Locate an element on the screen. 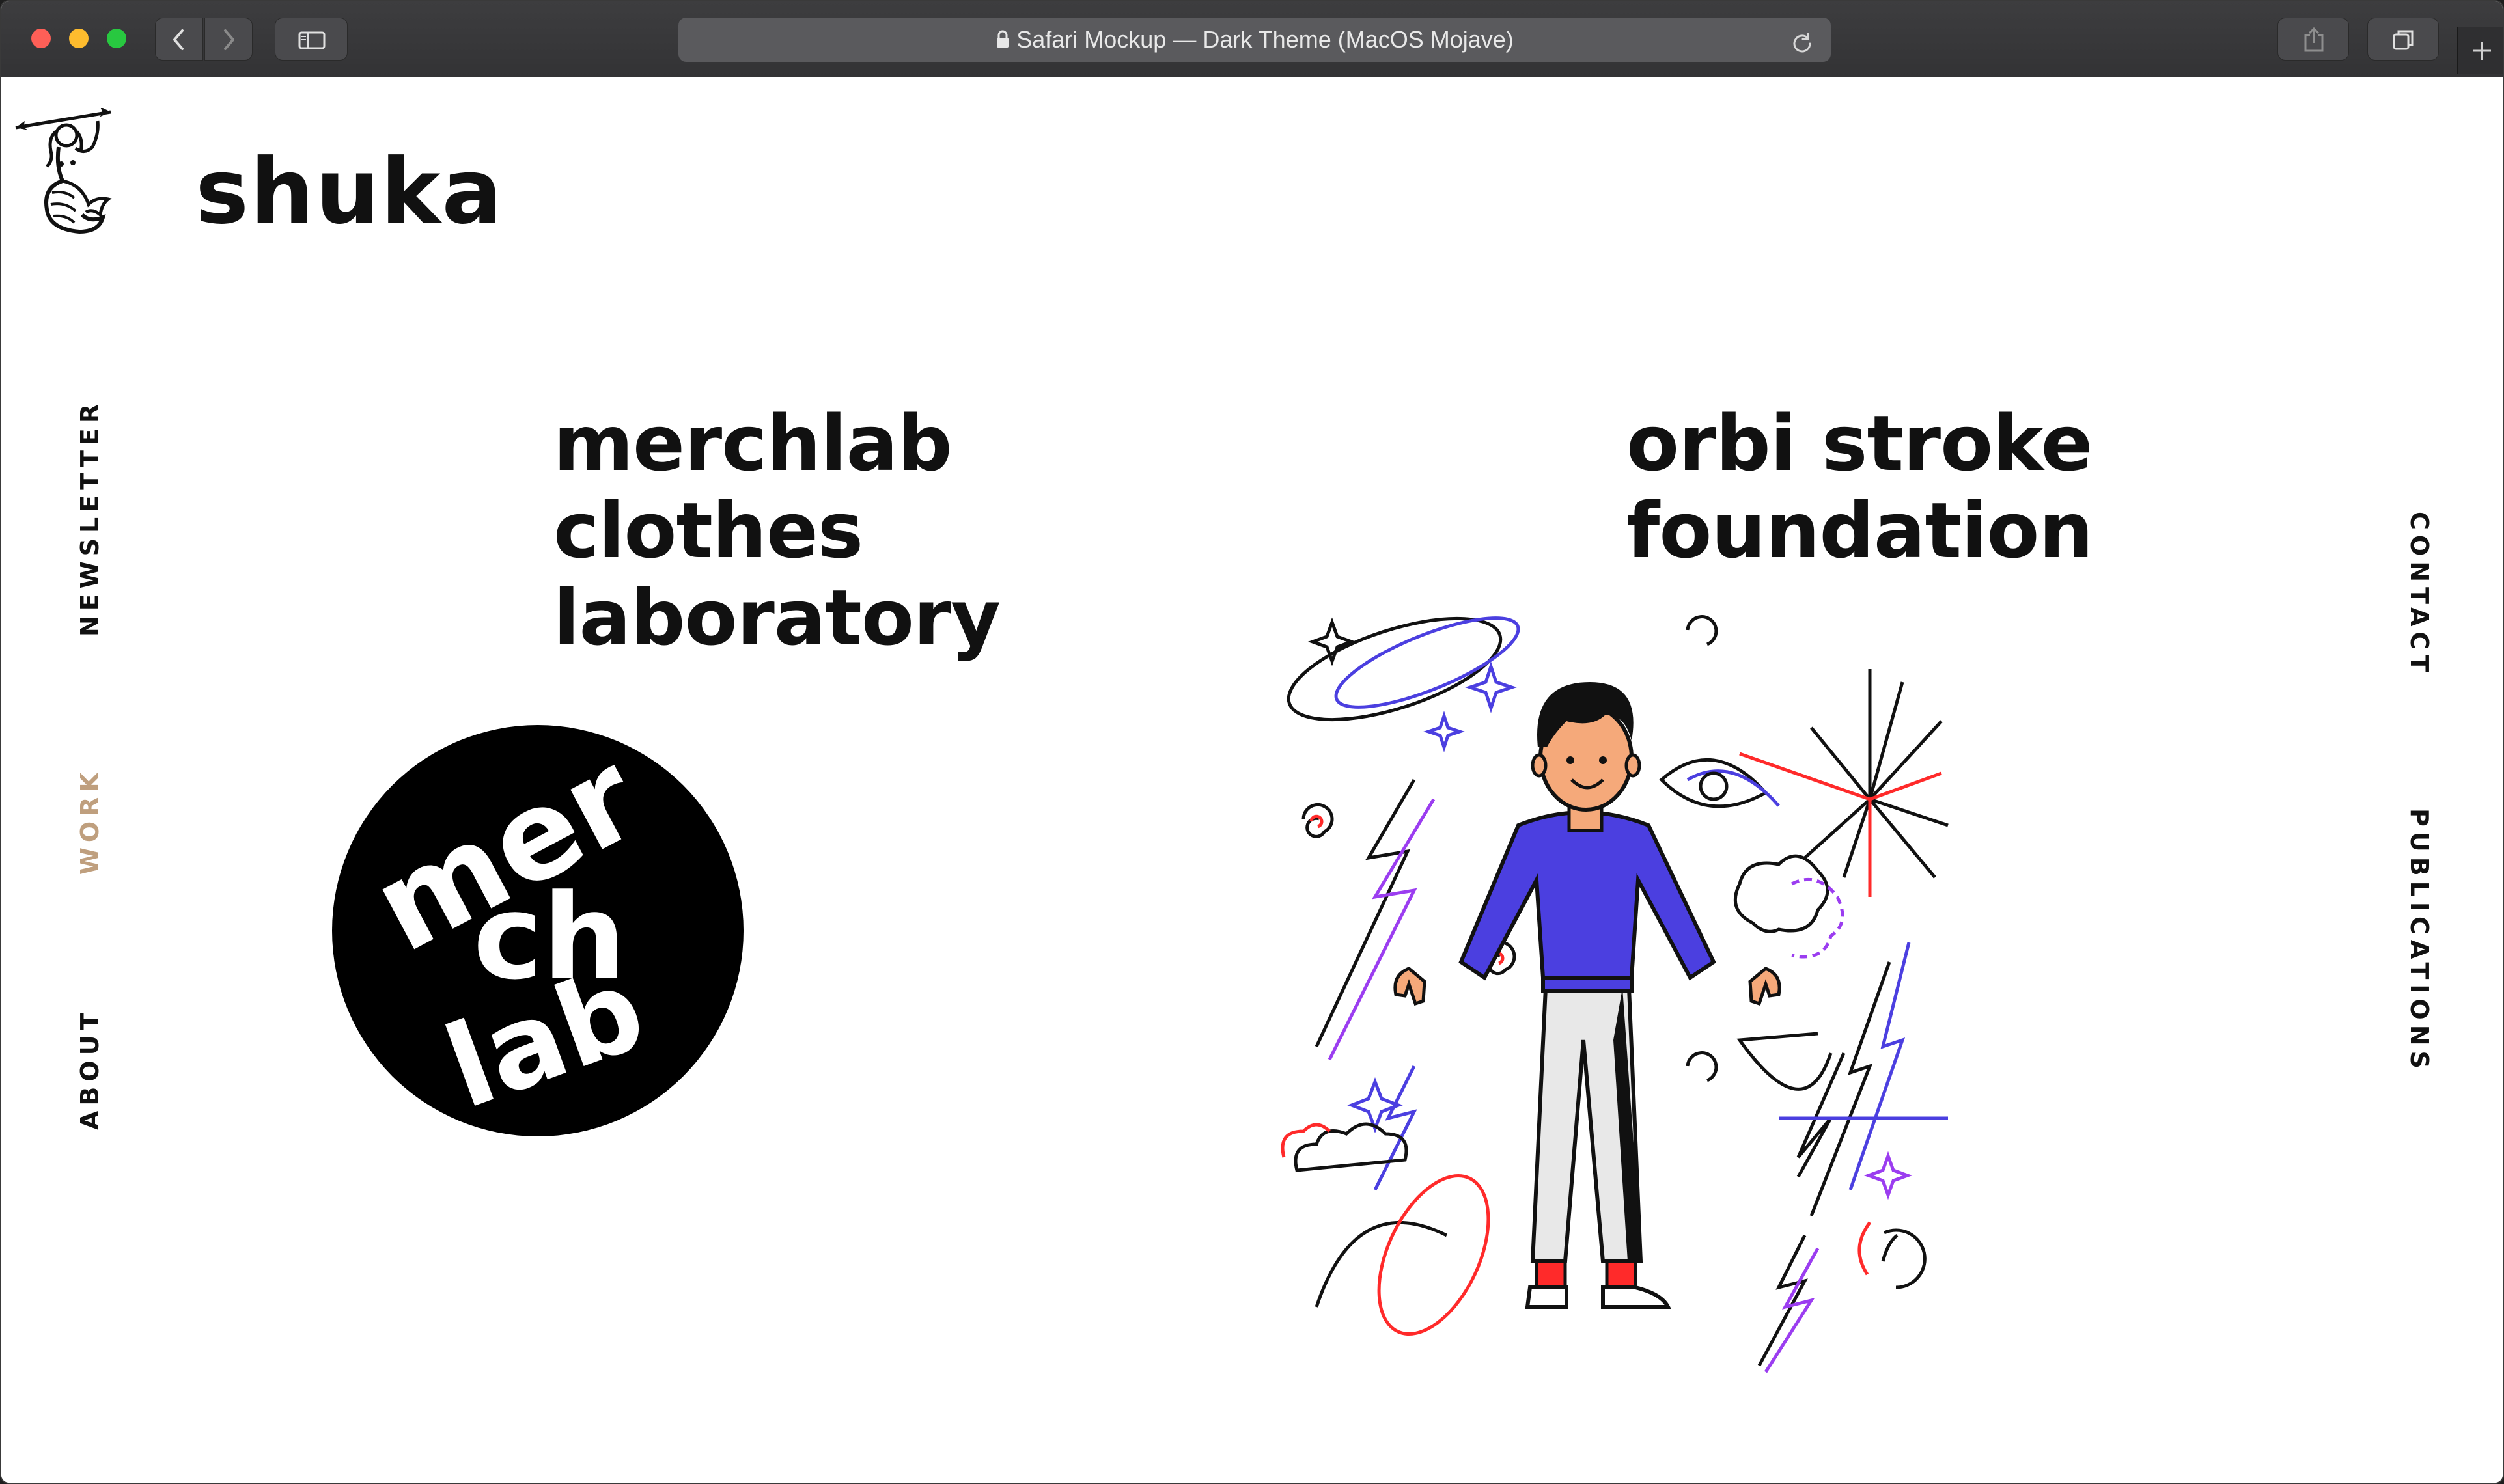 The height and width of the screenshot is (1484, 2504). back-button is located at coordinates (179, 39).